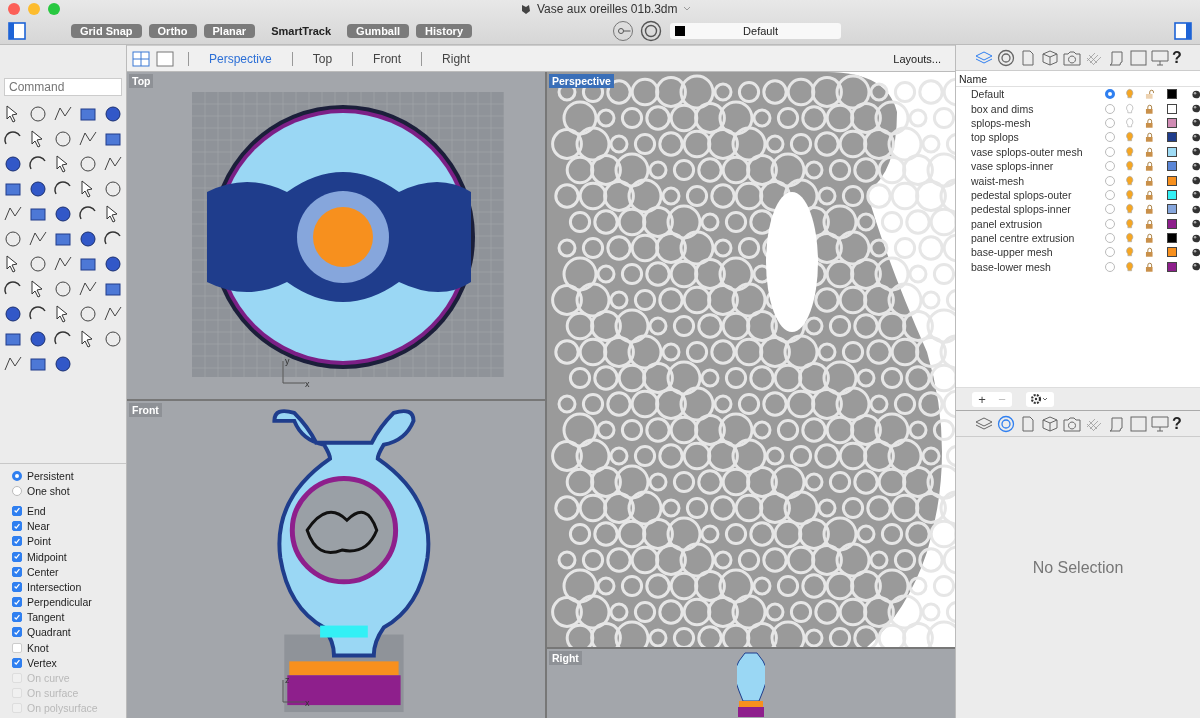  Describe the element at coordinates (1030, 137) in the screenshot. I see `layer-name: top splops` at that location.